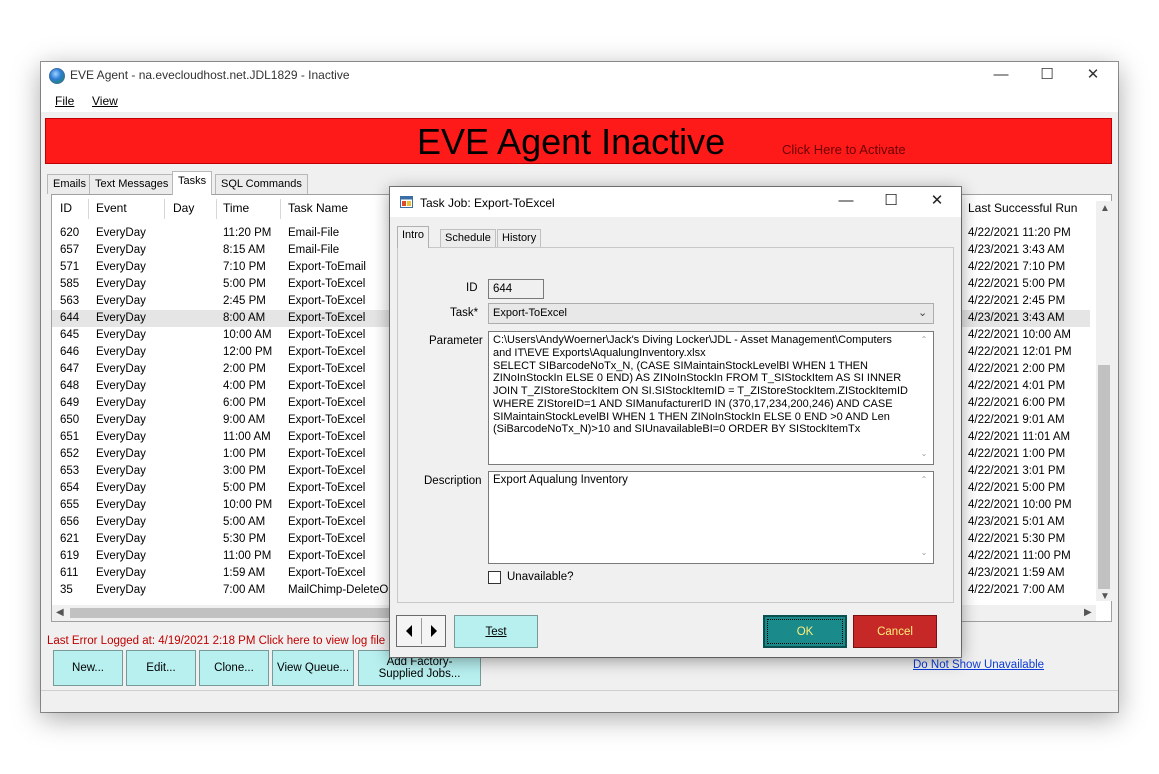 The height and width of the screenshot is (774, 1159). I want to click on previous-arrow-icon, so click(409, 631).